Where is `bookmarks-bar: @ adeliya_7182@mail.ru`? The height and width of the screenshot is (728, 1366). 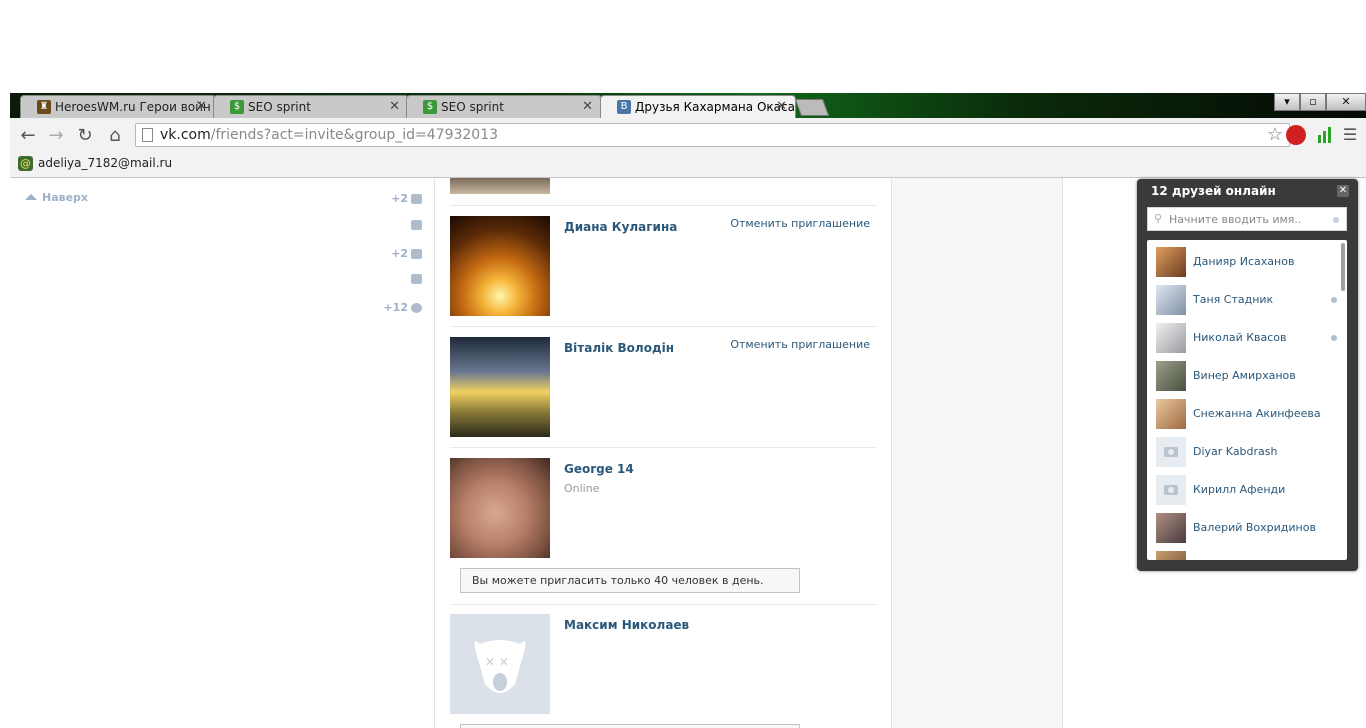 bookmarks-bar: @ adeliya_7182@mail.ru is located at coordinates (688, 165).